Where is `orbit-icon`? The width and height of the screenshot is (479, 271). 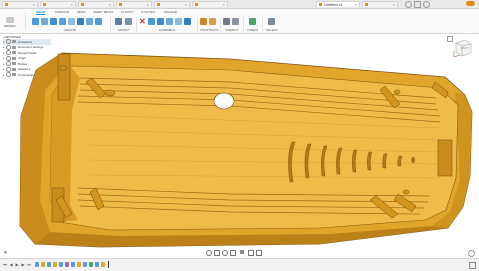
orbit-icon is located at coordinates (209, 253).